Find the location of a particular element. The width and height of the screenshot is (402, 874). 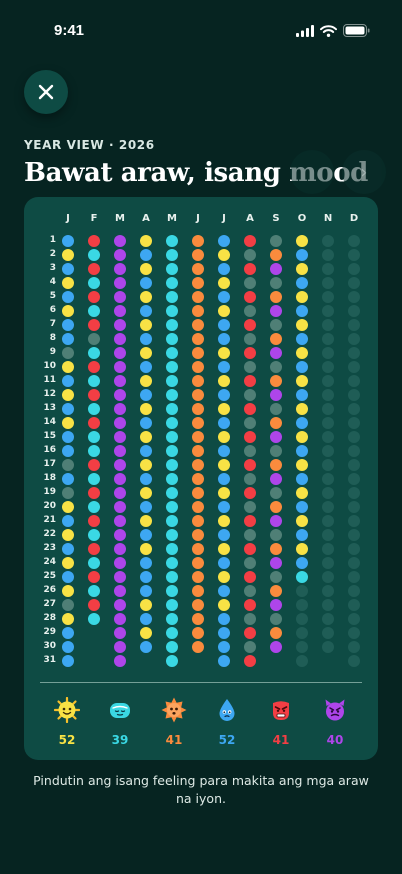

mood-filter-calm: 39 is located at coordinates (120, 722).